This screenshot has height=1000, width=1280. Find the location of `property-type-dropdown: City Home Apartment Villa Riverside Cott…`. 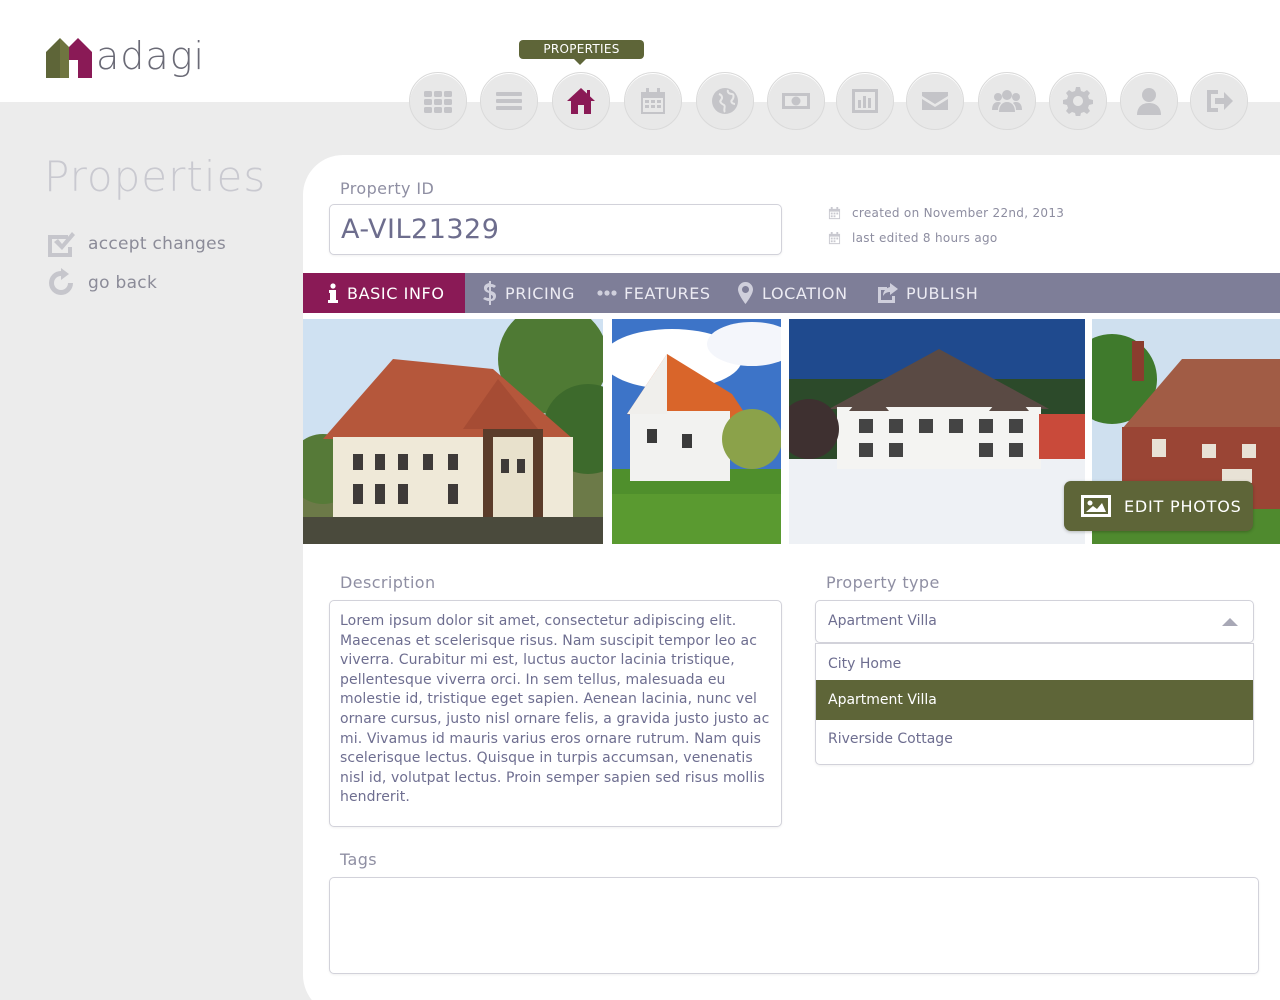

property-type-dropdown: City Home Apartment Villa Riverside Cott… is located at coordinates (1034, 704).